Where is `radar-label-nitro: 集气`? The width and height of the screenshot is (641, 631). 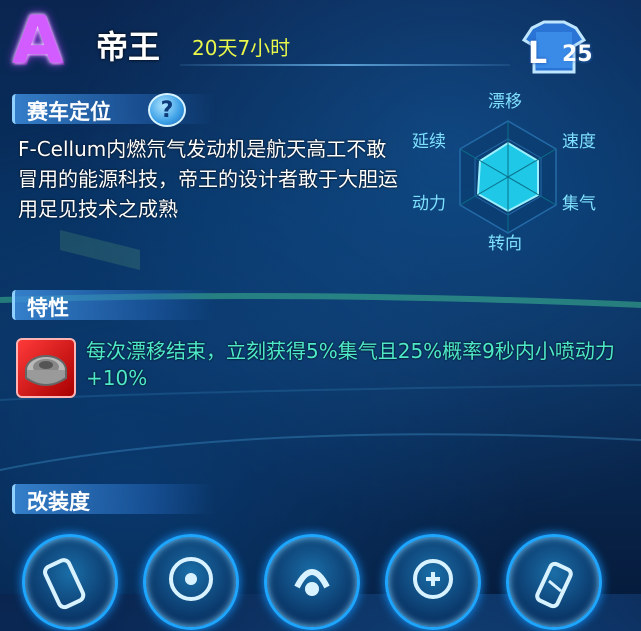 radar-label-nitro: 集气 is located at coordinates (579, 204).